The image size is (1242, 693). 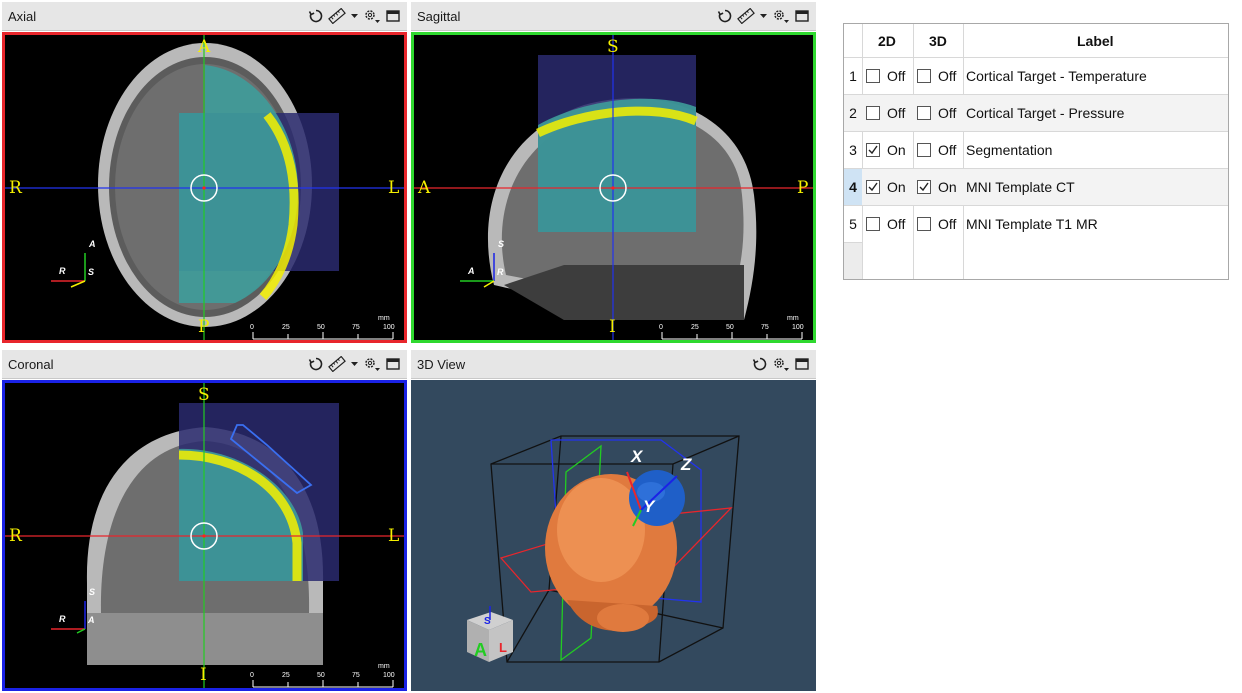 I want to click on cube-front-label: A, so click(x=480, y=650).